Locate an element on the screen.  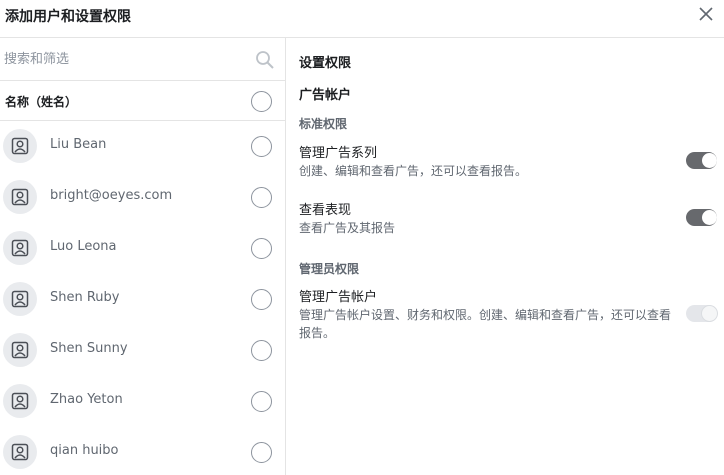
view-performance-title: 查看表现 is located at coordinates (325, 210).